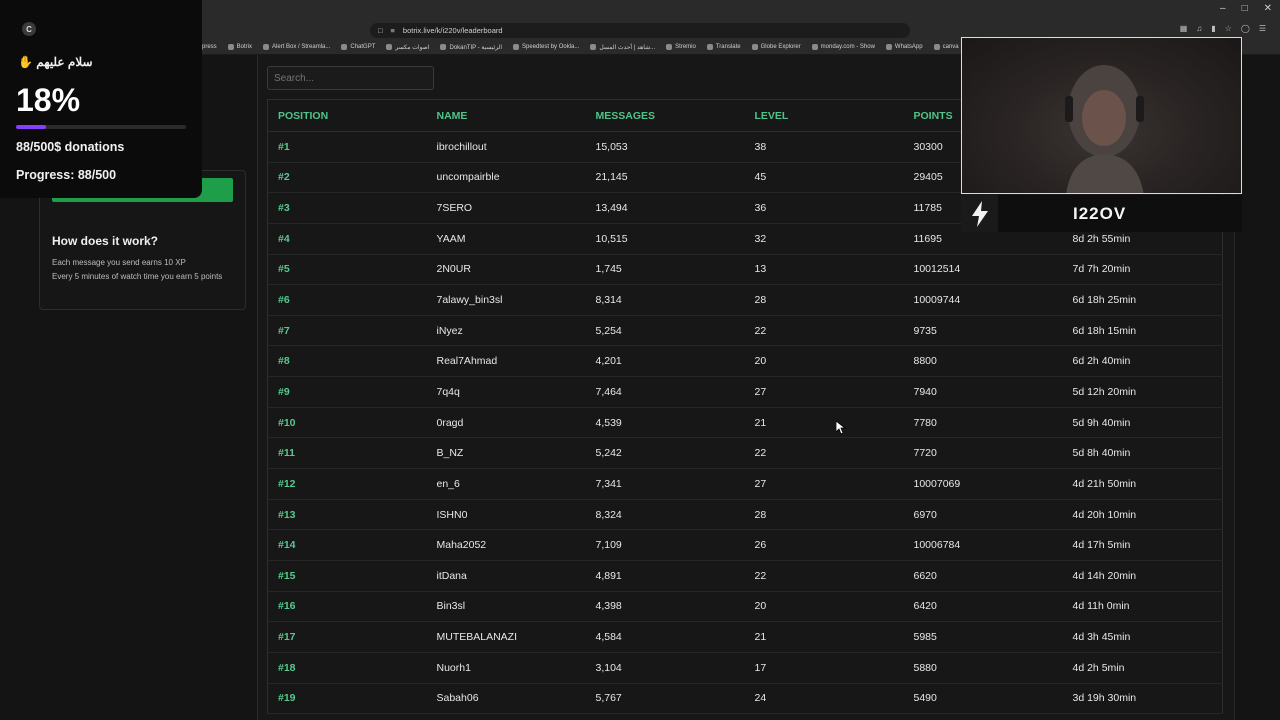 This screenshot has height=720, width=1280. I want to click on column-header-messages: MESSAGES, so click(665, 115).